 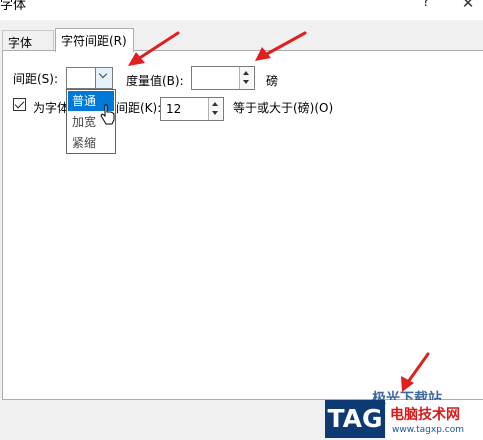 I want to click on watermark-tag-logo: TAG, so click(x=355, y=419).